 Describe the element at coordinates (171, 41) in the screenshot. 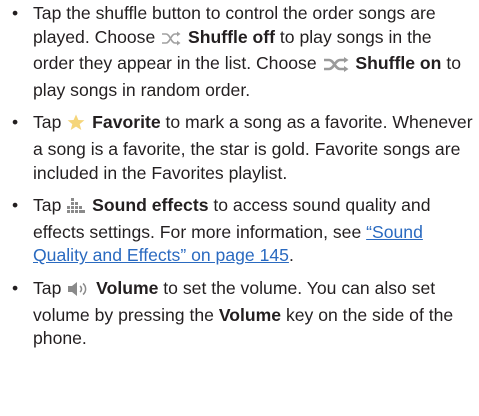

I see `shuffle-off-icon` at that location.